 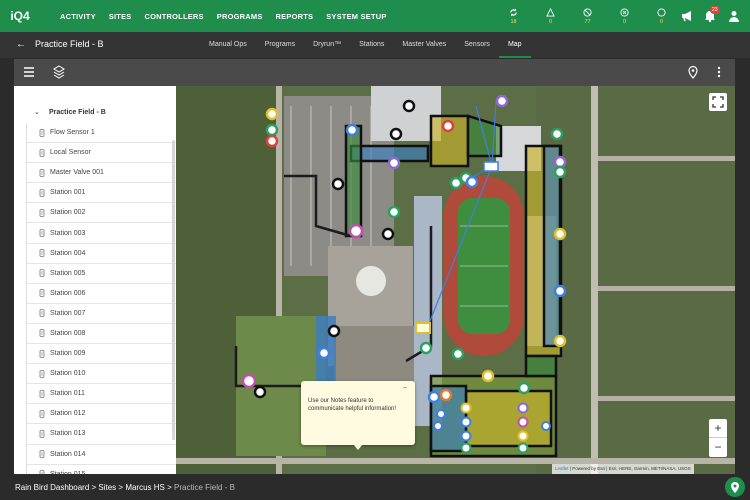 I want to click on tree-item-label: Station 013, so click(x=68, y=434).